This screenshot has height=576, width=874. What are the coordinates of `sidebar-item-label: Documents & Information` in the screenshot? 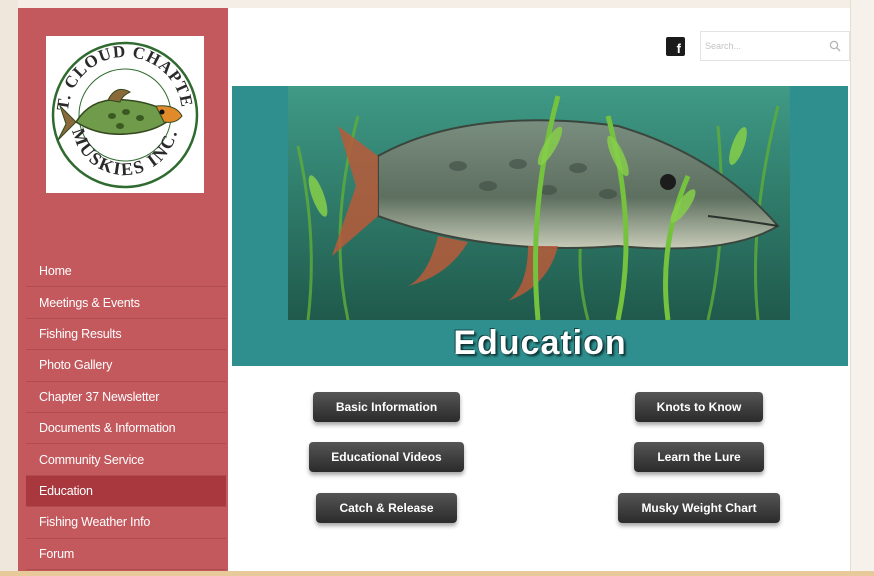 It's located at (107, 428).